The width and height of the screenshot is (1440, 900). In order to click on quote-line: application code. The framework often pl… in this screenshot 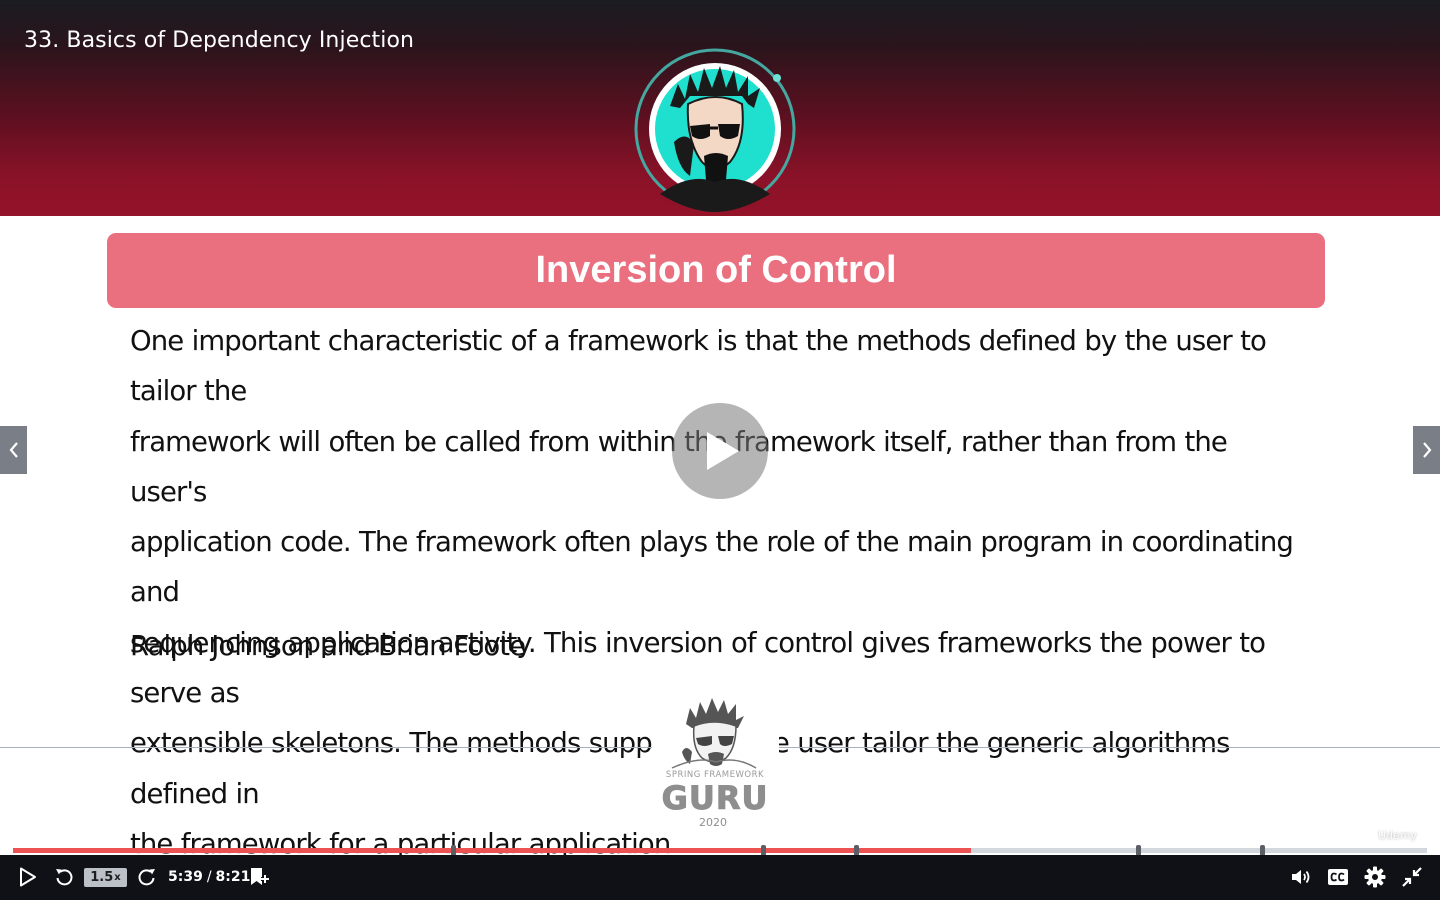, I will do `click(712, 567)`.